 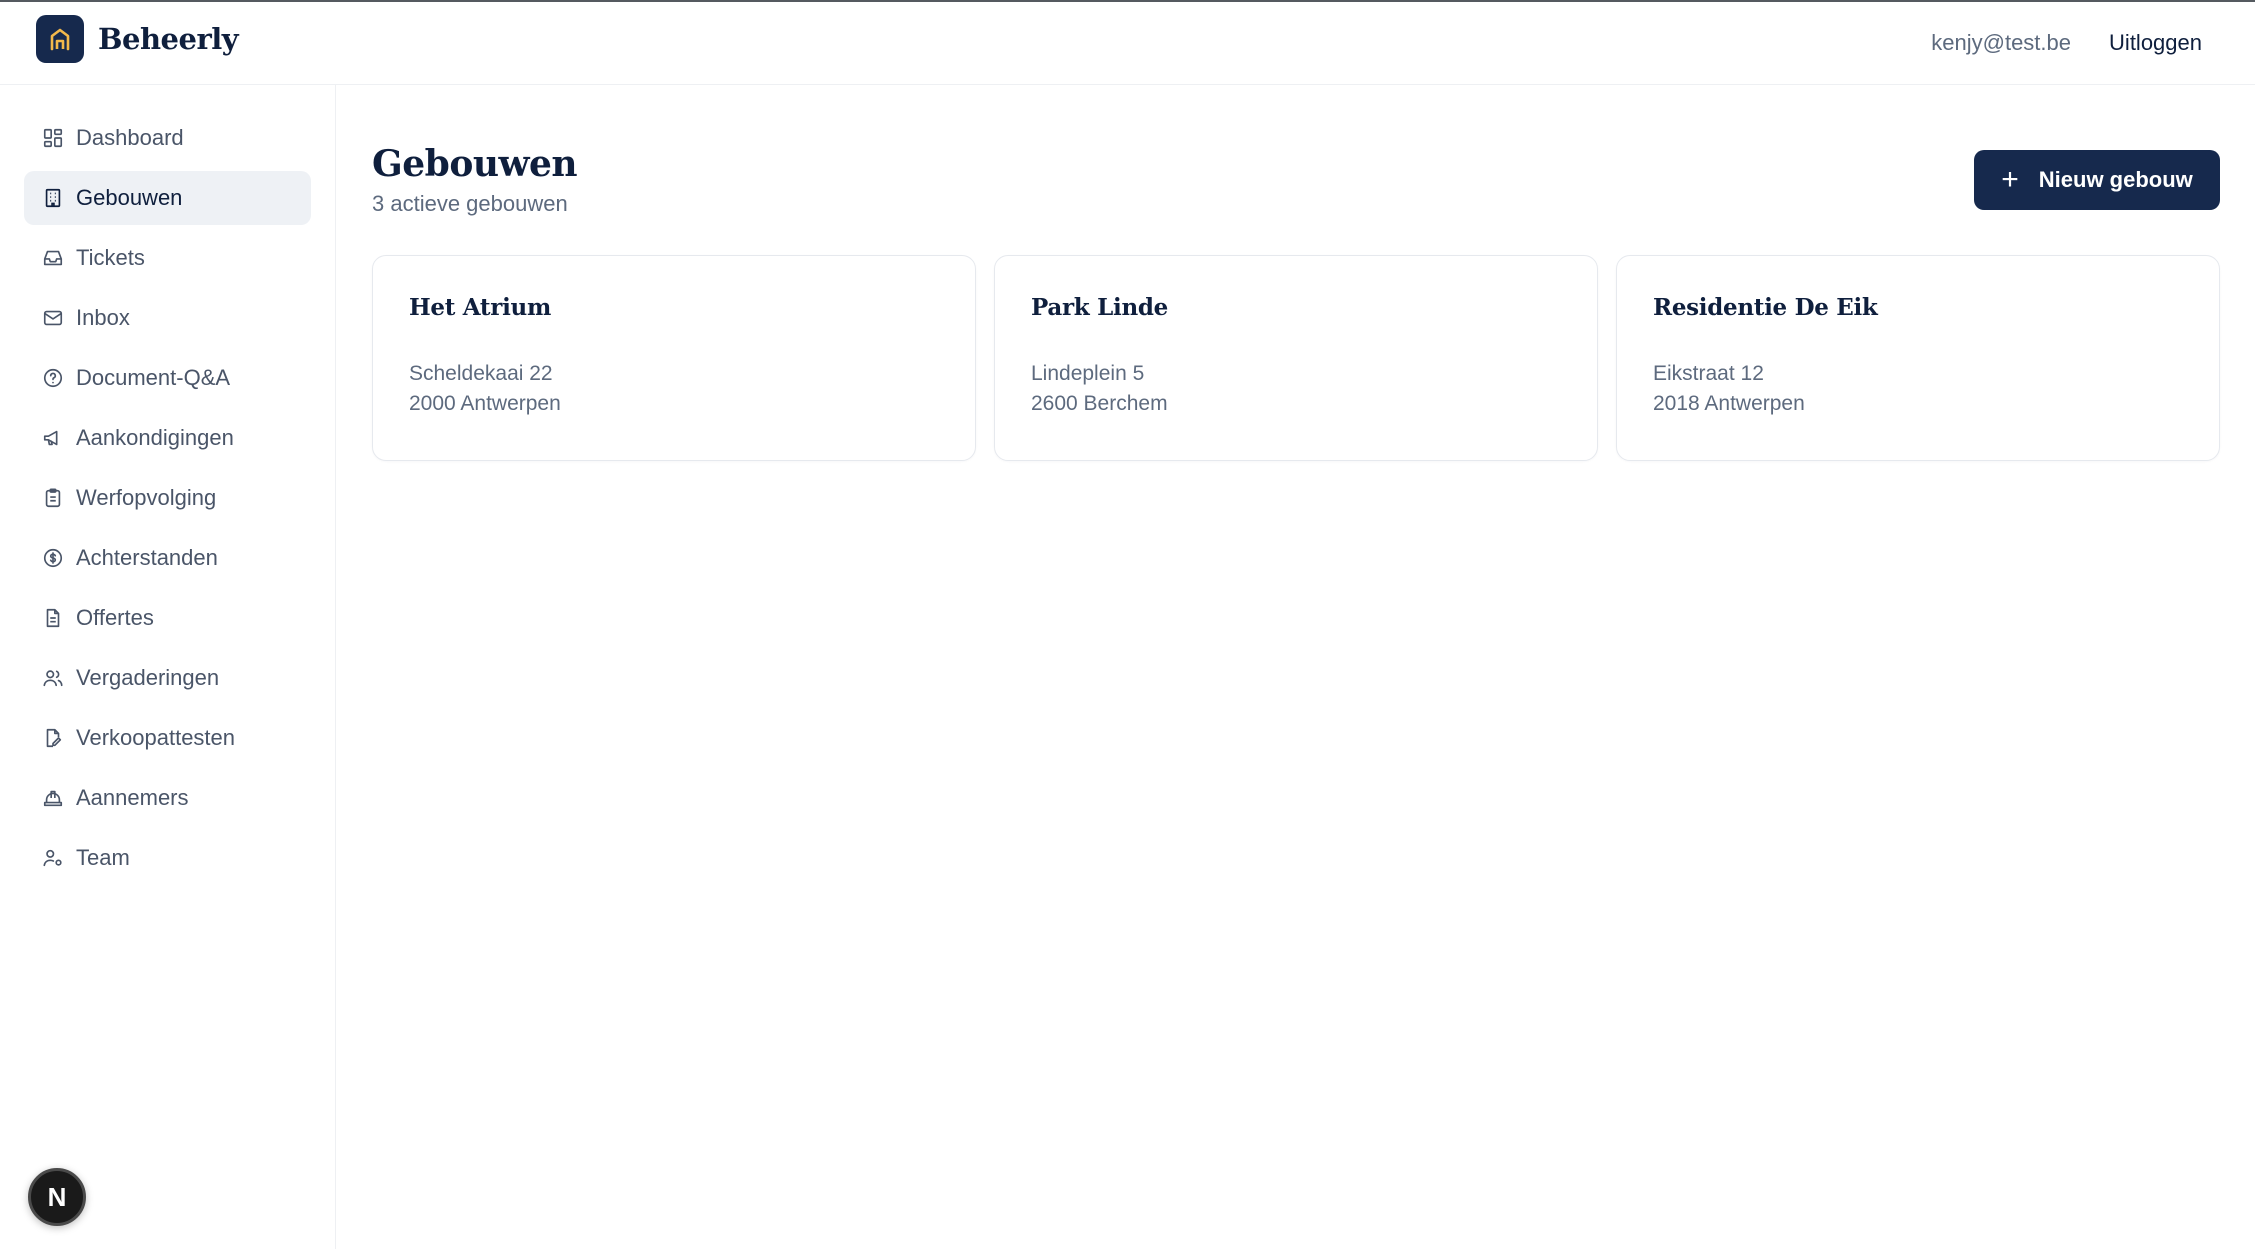 I want to click on top-bar: Beheerly kenjy@test.be Uitloggen, so click(x=1127, y=43).